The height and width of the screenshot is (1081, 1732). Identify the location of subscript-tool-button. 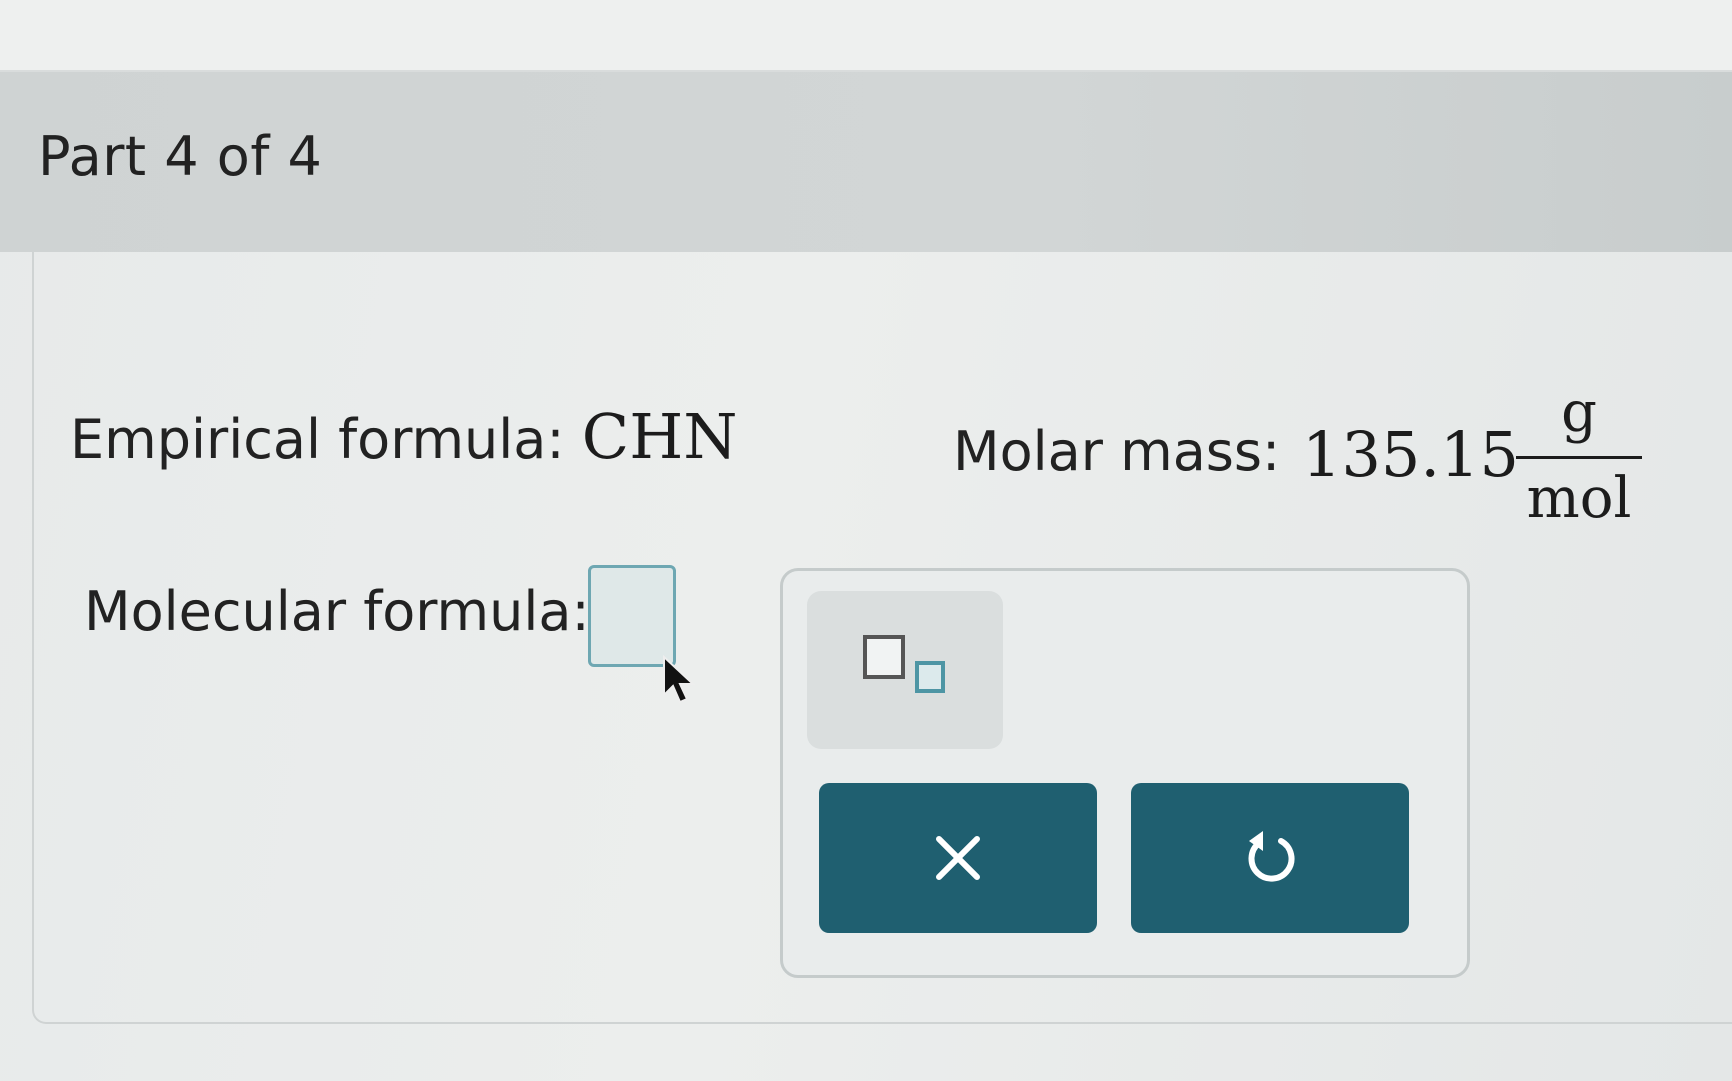
(905, 670).